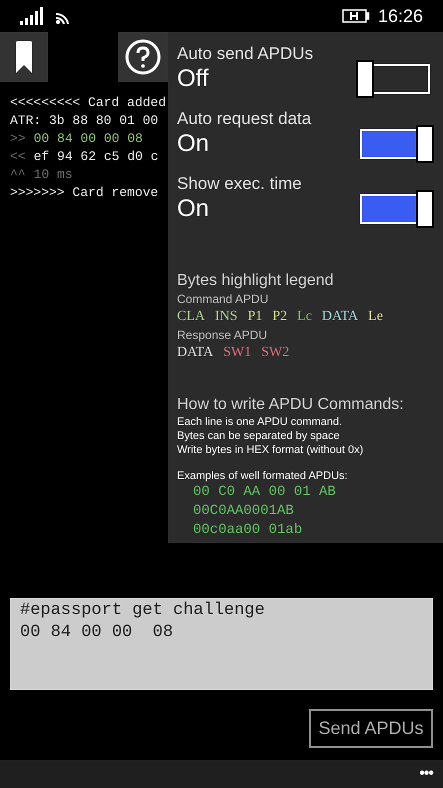 Image resolution: width=443 pixels, height=788 pixels. What do you see at coordinates (260, 422) in the screenshot?
I see `howto-text: Each line is one APDU command.` at bounding box center [260, 422].